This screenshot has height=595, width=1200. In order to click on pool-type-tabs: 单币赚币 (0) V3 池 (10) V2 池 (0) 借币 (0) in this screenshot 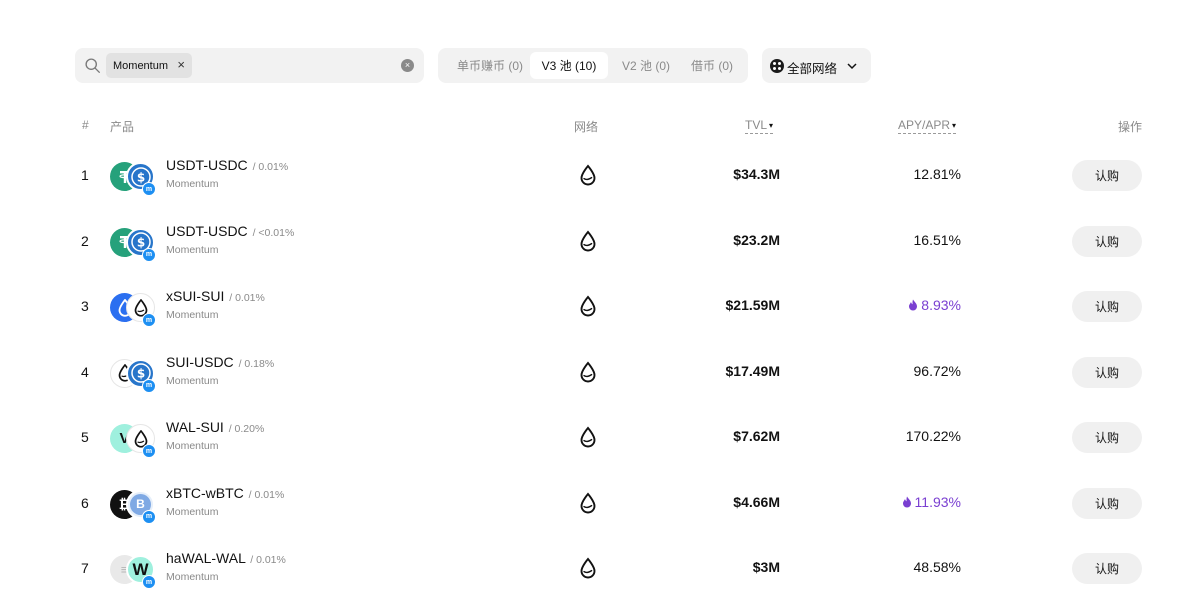, I will do `click(593, 65)`.